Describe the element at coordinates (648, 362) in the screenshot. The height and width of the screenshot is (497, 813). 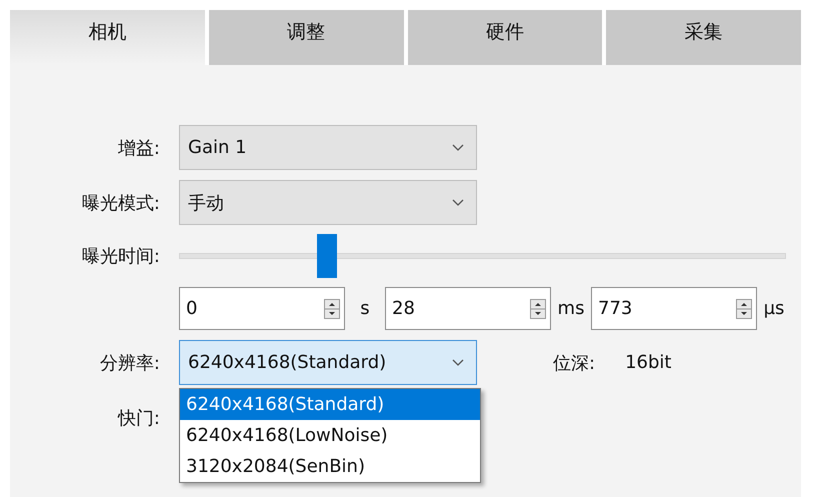
I see `bit-depth-value: 16bit` at that location.